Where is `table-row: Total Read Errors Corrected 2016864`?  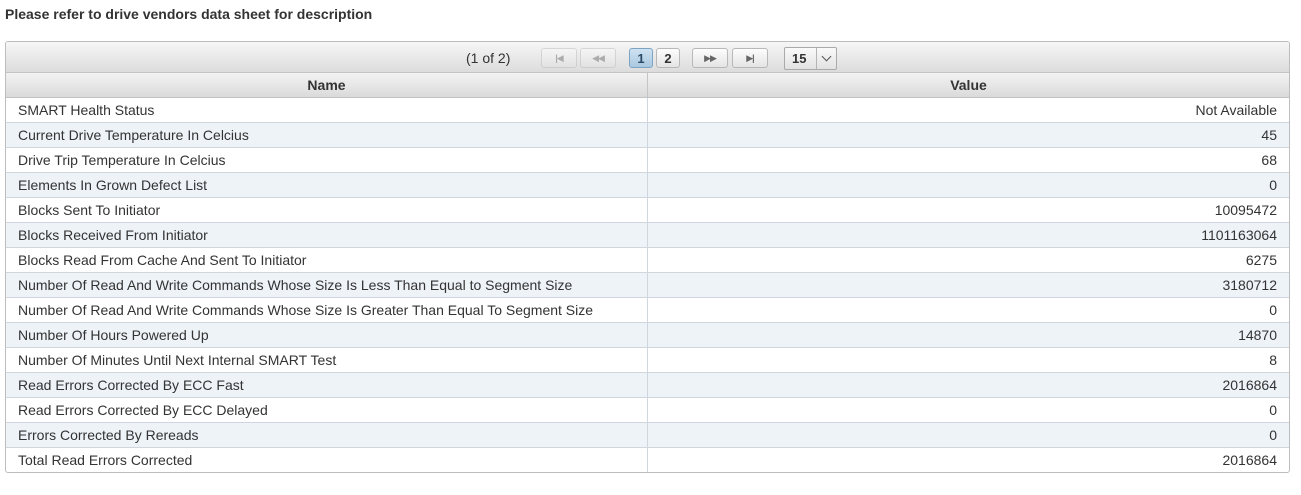 table-row: Total Read Errors Corrected 2016864 is located at coordinates (647, 459).